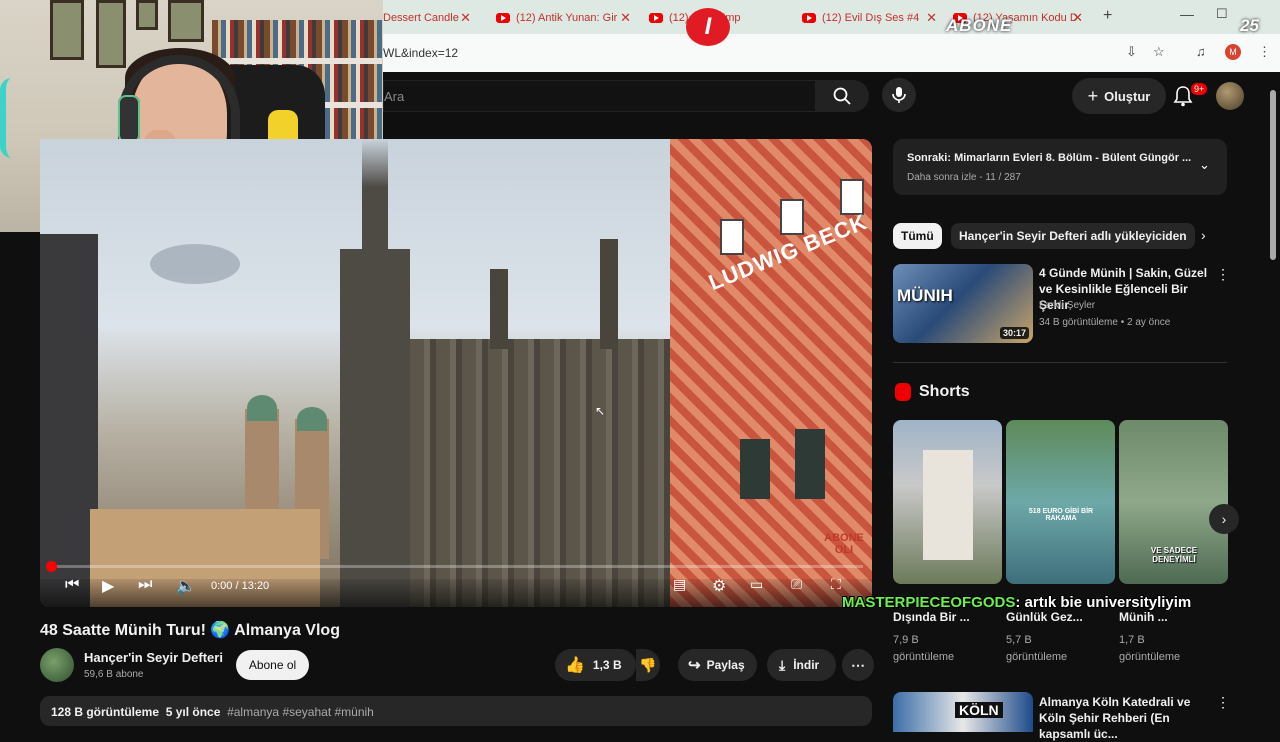  Describe the element at coordinates (108, 586) in the screenshot. I see `play-icon: ▶` at that location.